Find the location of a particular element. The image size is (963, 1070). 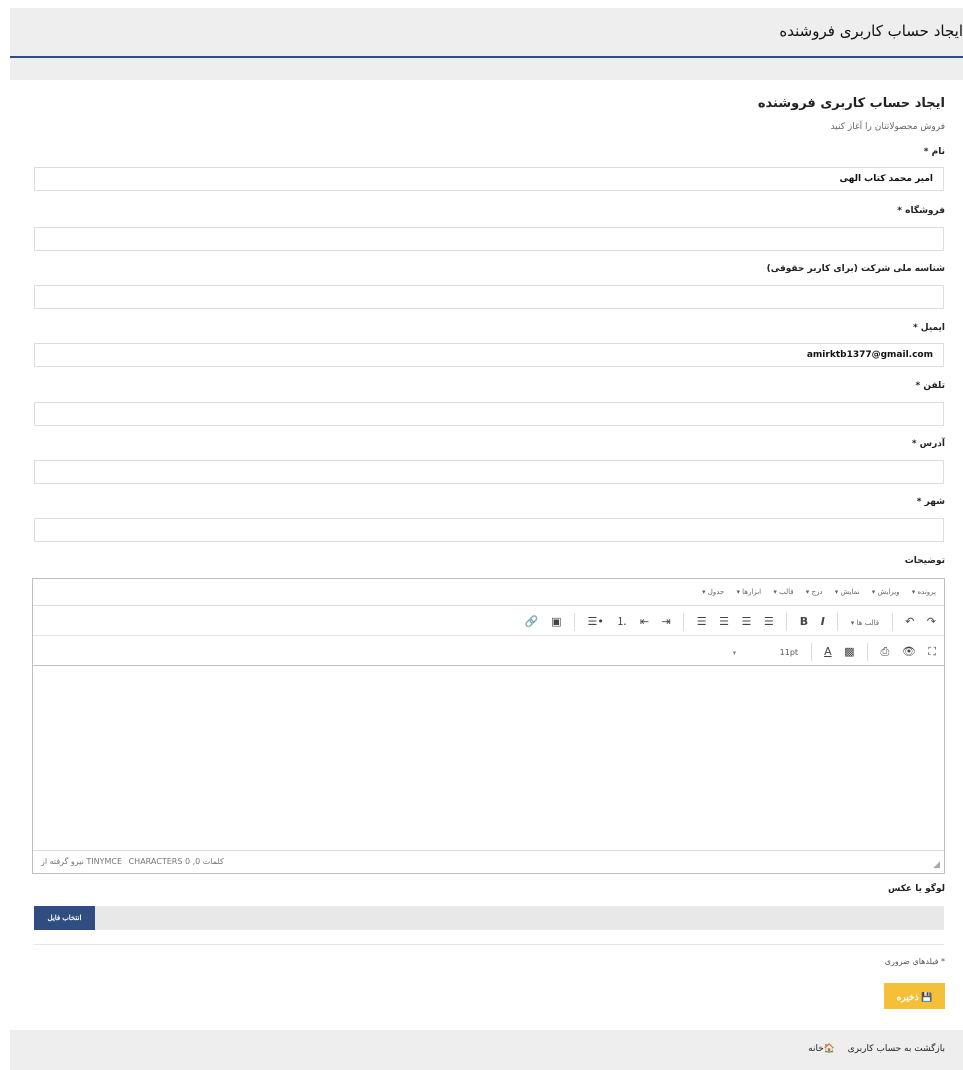

header-spacer is located at coordinates (486, 69).